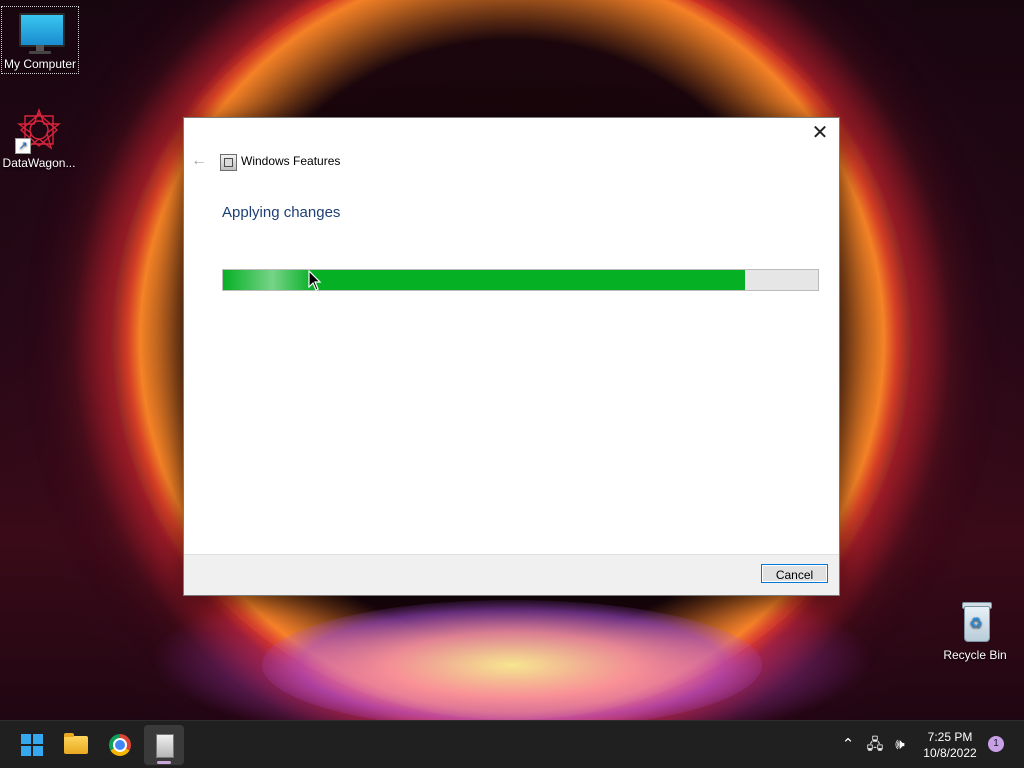  What do you see at coordinates (794, 573) in the screenshot?
I see `cancel-button: Cancel` at bounding box center [794, 573].